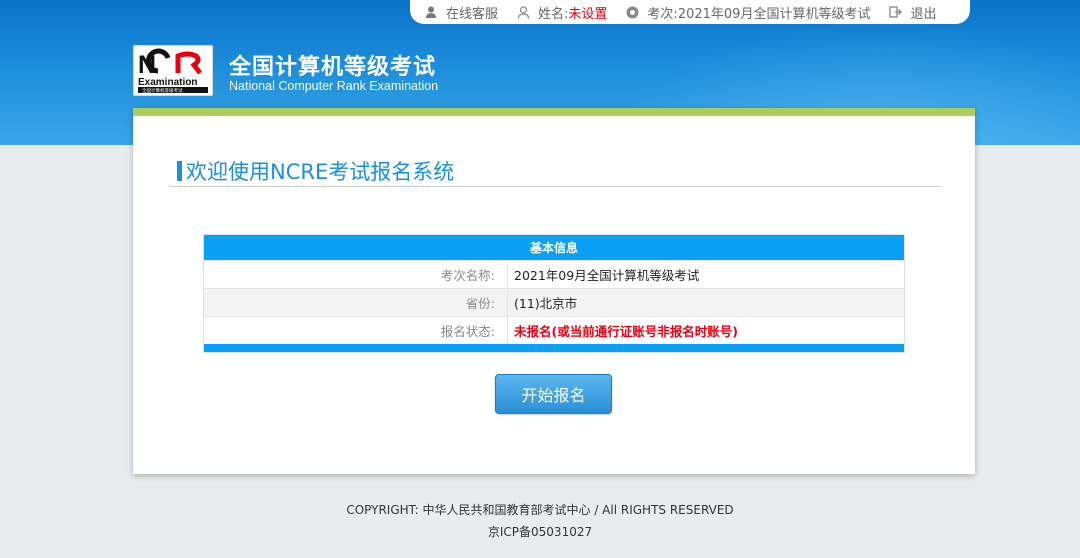 The height and width of the screenshot is (558, 1080). What do you see at coordinates (356, 330) in the screenshot?
I see `row-key: 报名状态:` at bounding box center [356, 330].